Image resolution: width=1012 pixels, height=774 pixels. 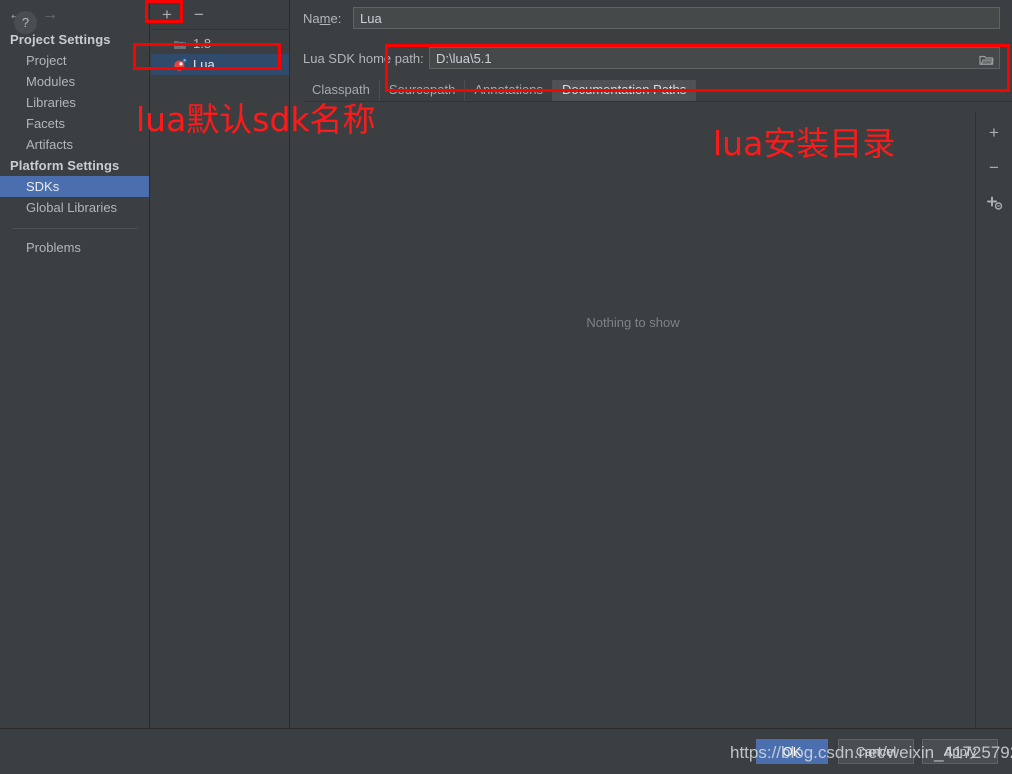 What do you see at coordinates (202, 43) in the screenshot?
I see `sdk-list-item-label: 1.8` at bounding box center [202, 43].